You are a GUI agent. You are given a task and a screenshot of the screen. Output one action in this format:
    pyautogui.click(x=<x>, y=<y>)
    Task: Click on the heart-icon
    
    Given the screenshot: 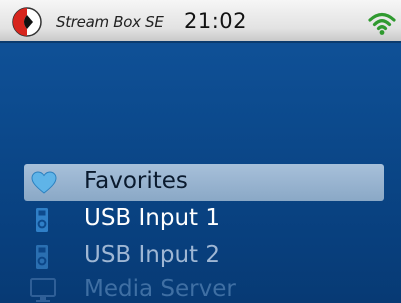 What is the action you would take?
    pyautogui.click(x=44, y=182)
    